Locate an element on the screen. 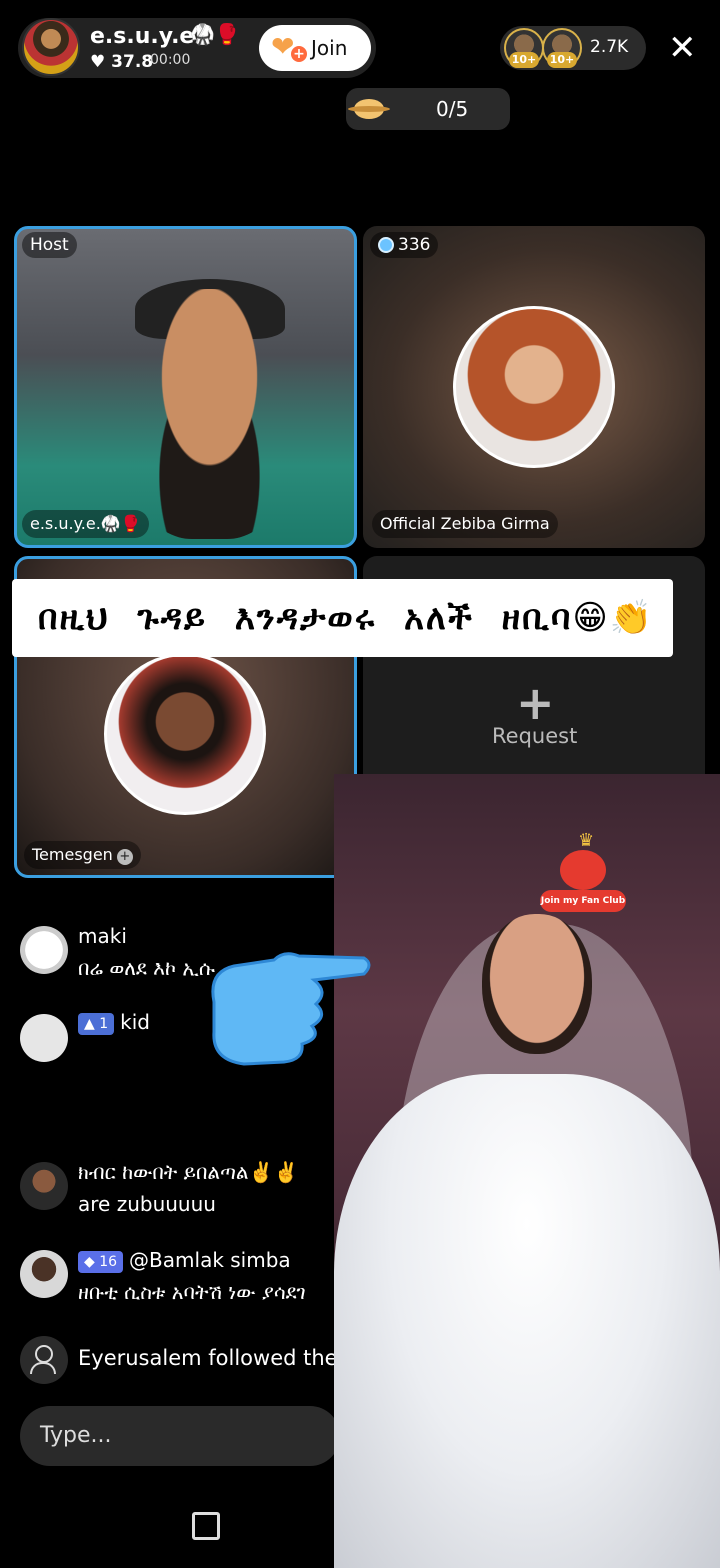 The image size is (720, 1568). comment-text-bamlak: ዘቡቲ ሲስቱ አባትሽ ነው ያሳደገ is located at coordinates (192, 1292).